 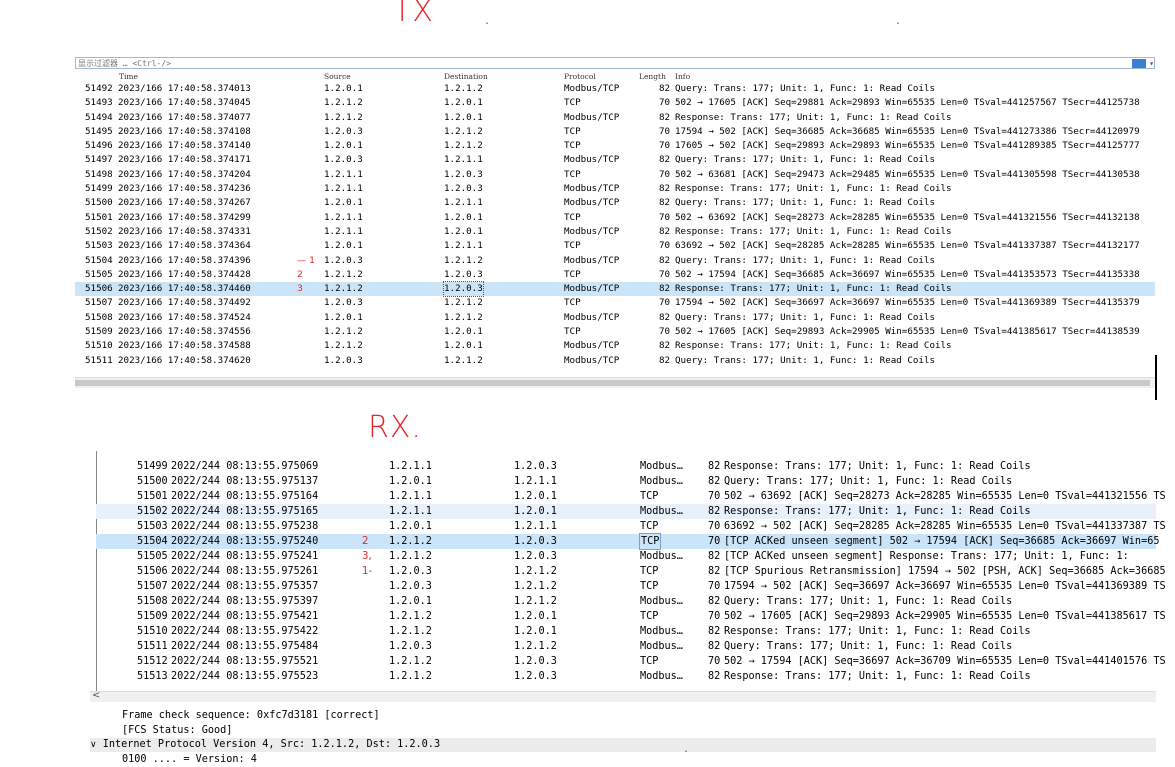 I want to click on packet-time: 2023/166 17:40:58.374267, so click(x=184, y=203).